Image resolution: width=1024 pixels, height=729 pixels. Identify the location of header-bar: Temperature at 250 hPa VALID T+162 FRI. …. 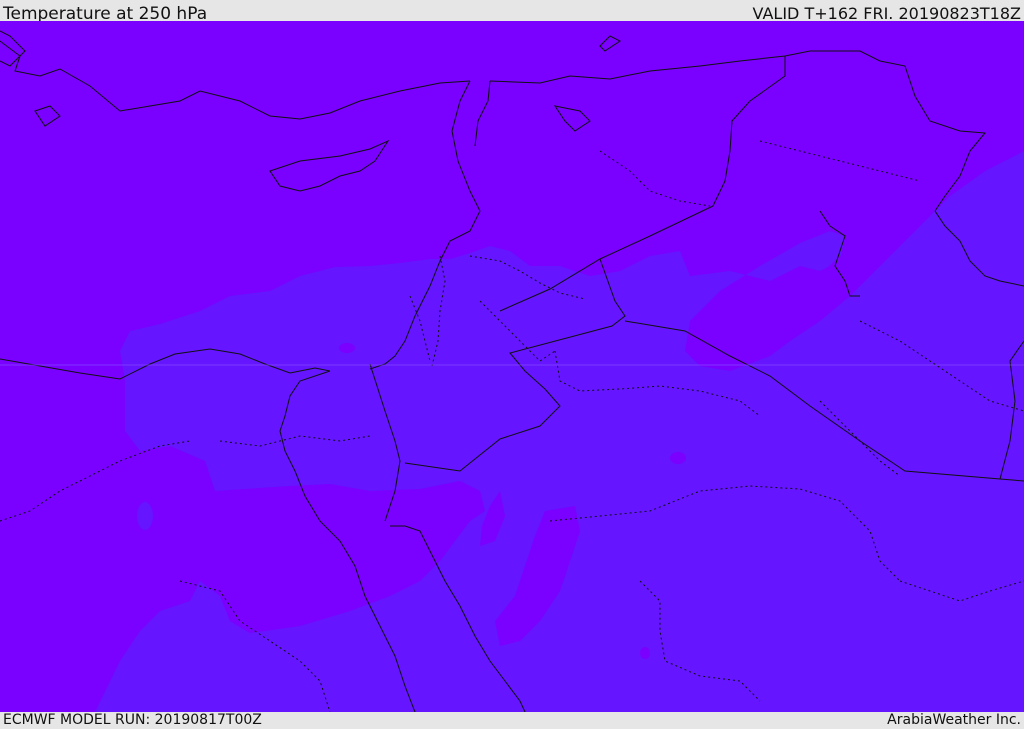
(512, 12).